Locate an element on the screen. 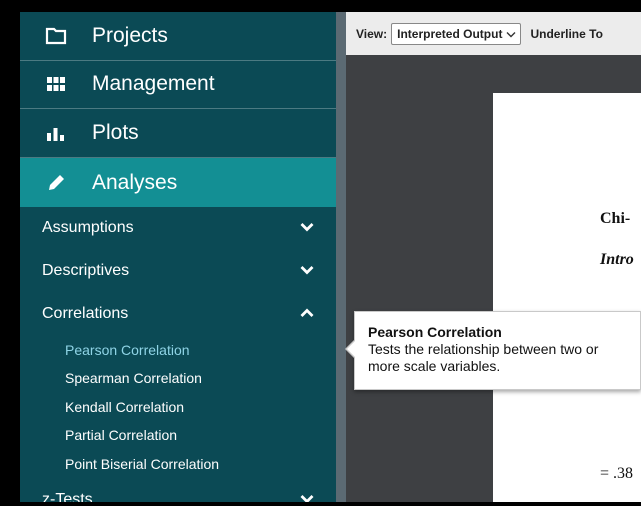 The height and width of the screenshot is (506, 641). folder-icon is located at coordinates (56, 36).